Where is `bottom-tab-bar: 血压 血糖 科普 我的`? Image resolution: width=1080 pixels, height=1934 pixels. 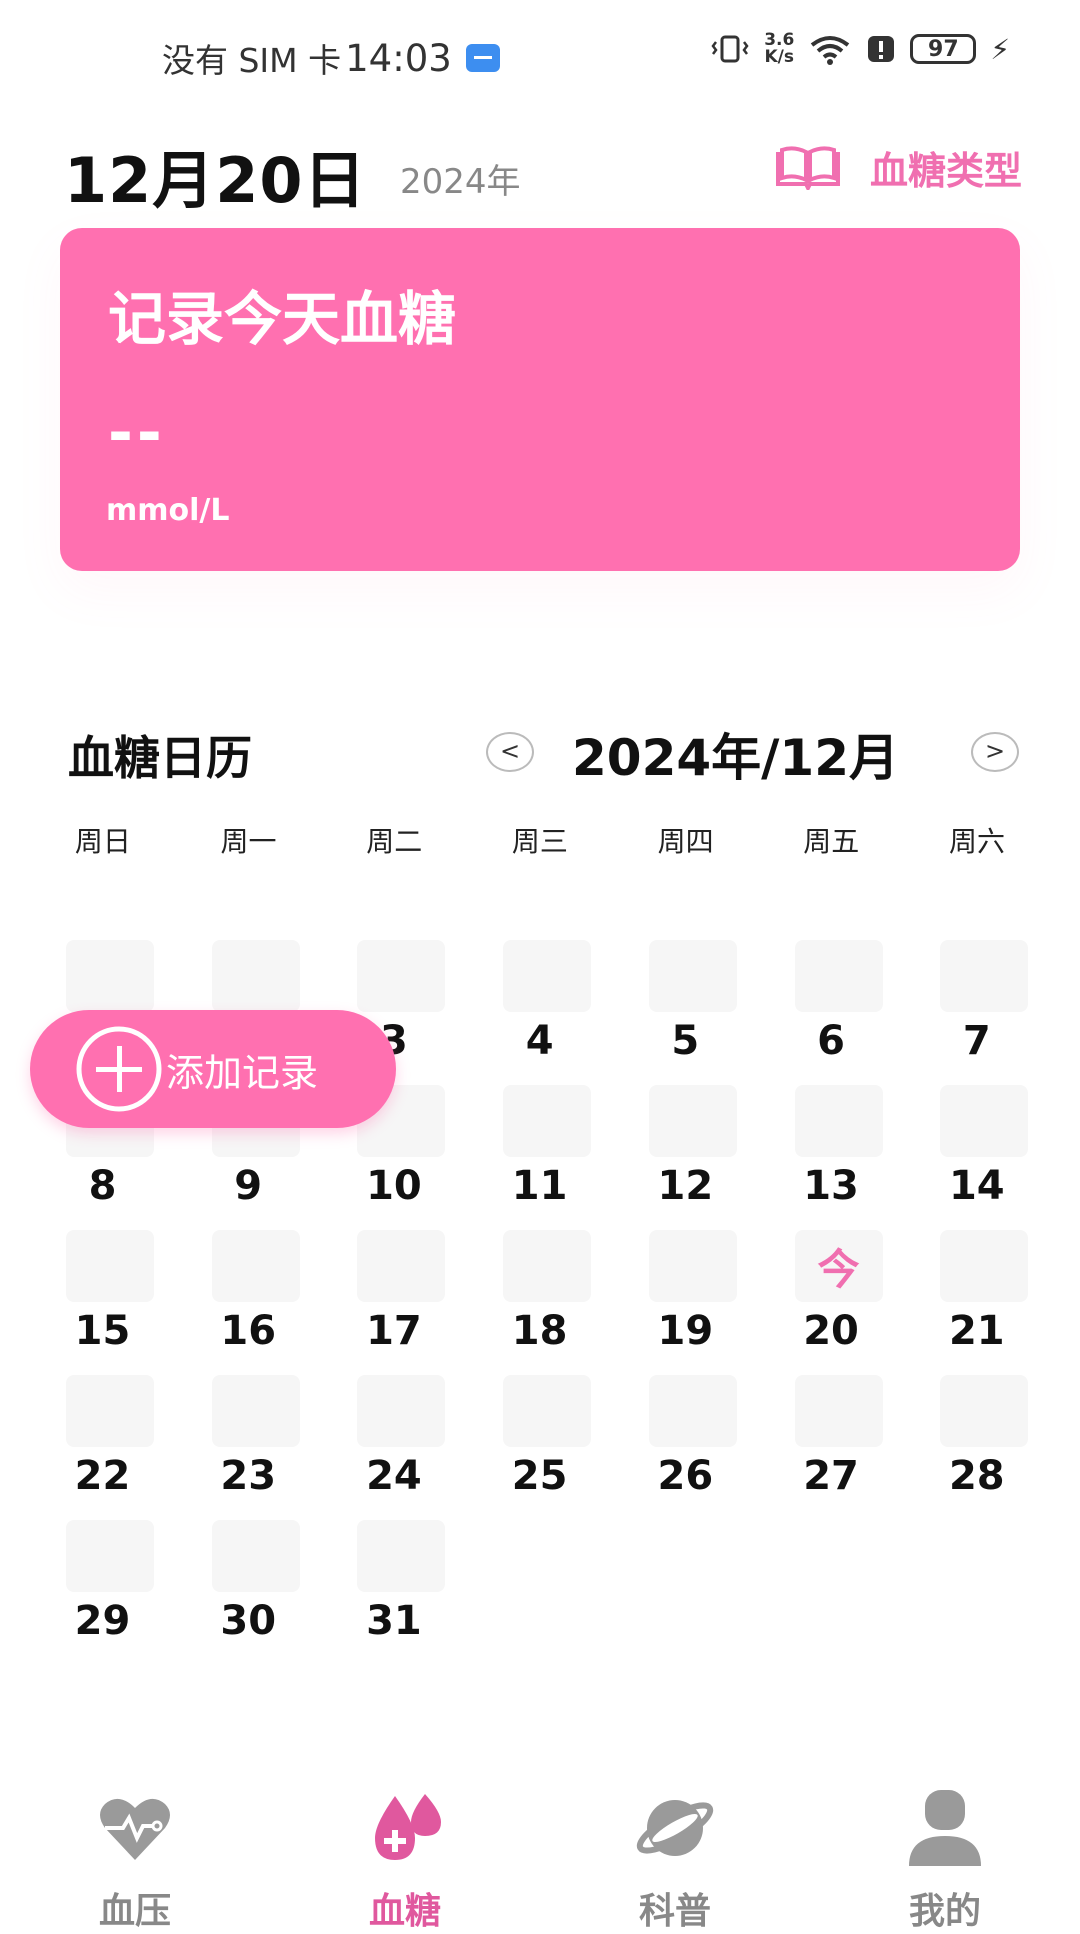
bottom-tab-bar: 血压 血糖 科普 我的 is located at coordinates (540, 1851).